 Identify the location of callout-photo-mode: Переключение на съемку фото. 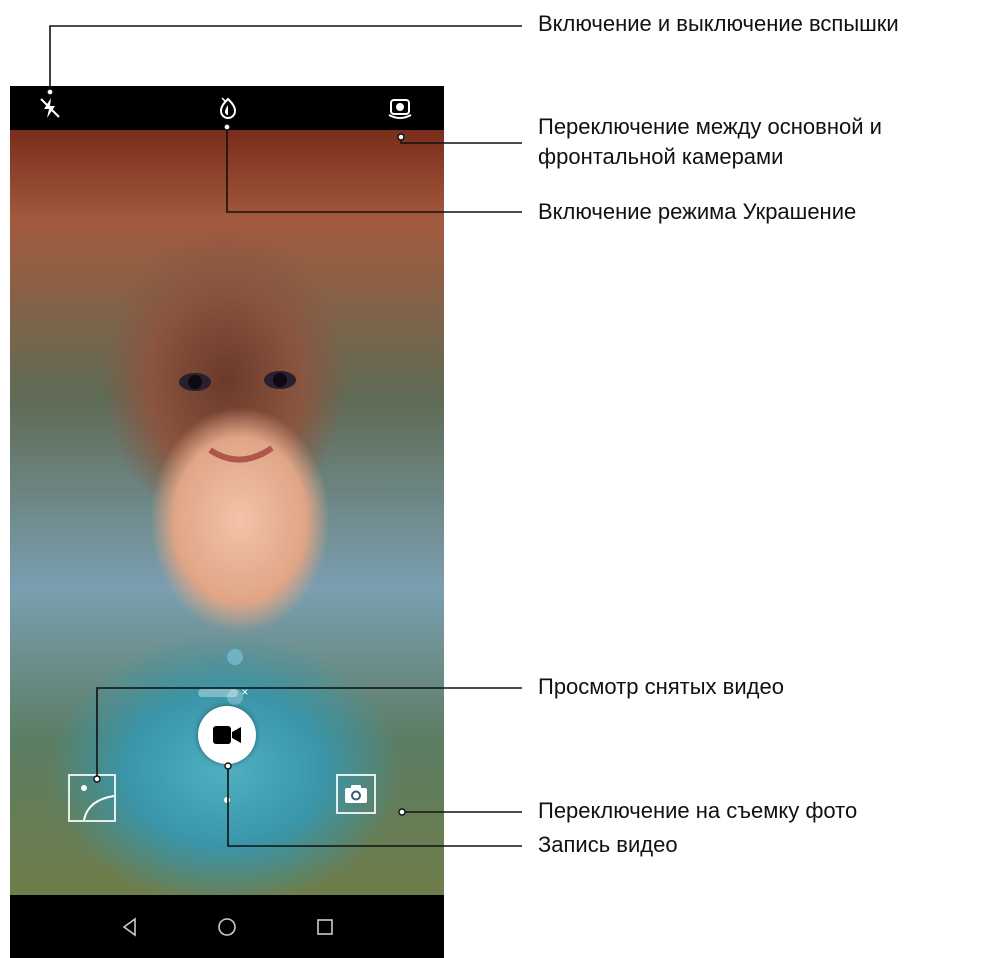
(698, 810).